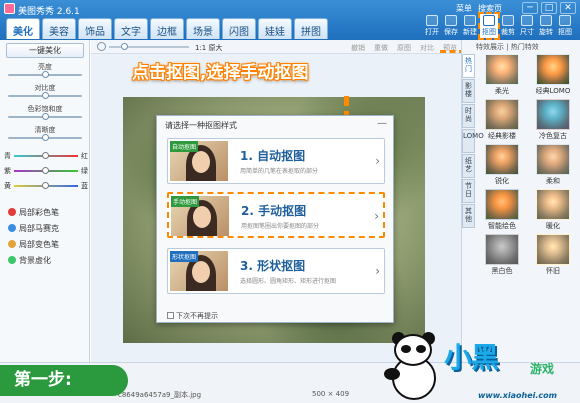 This screenshot has width=580, height=403. What do you see at coordinates (507, 47) in the screenshot?
I see `effects-header: 特效展示 | 热门特效` at bounding box center [507, 47].